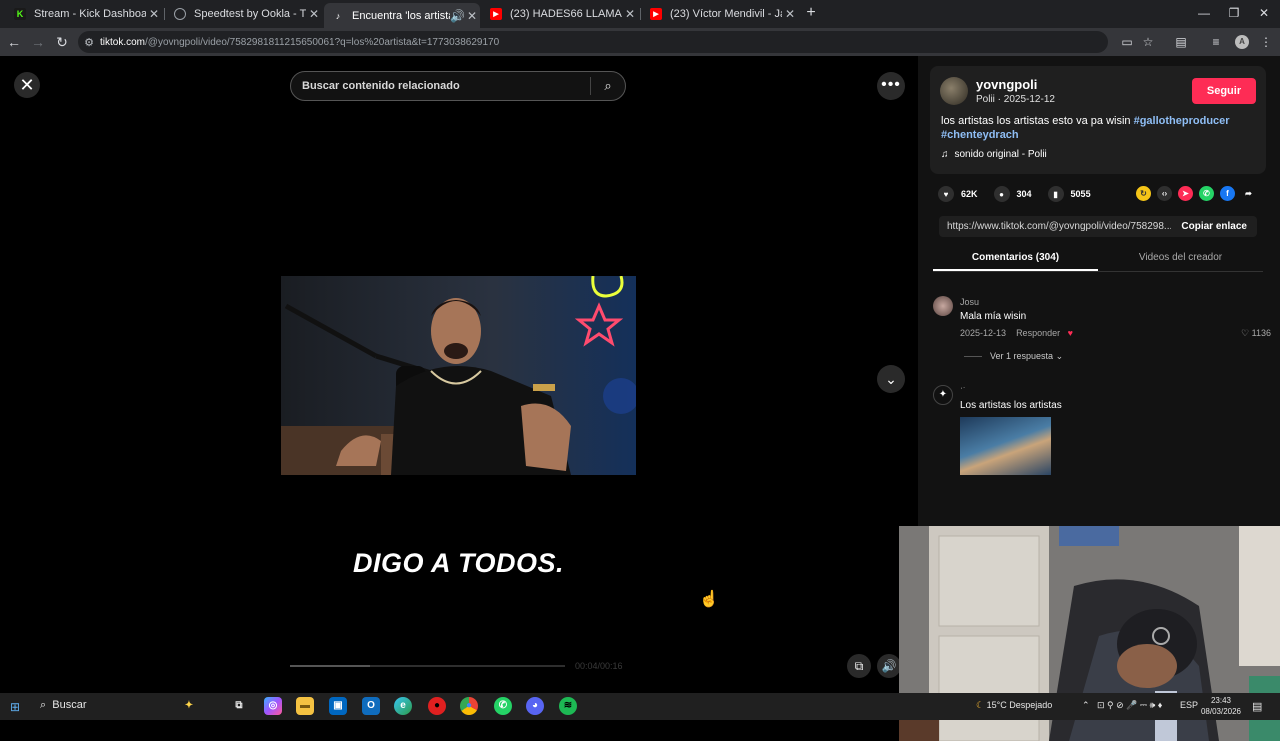 The image size is (1280, 741). Describe the element at coordinates (402, 15) in the screenshot. I see `tab-tiktok: ♪ Encuentra 'los artista' en Ti 🔊 ✕` at that location.